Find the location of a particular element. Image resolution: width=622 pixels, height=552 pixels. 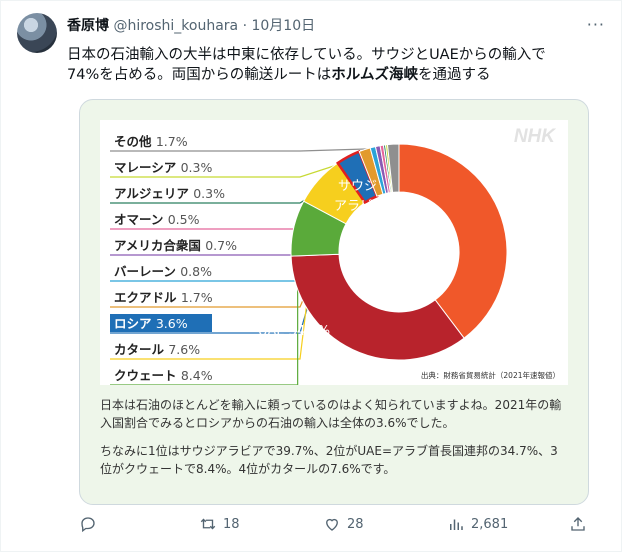

like-icon is located at coordinates (332, 524).